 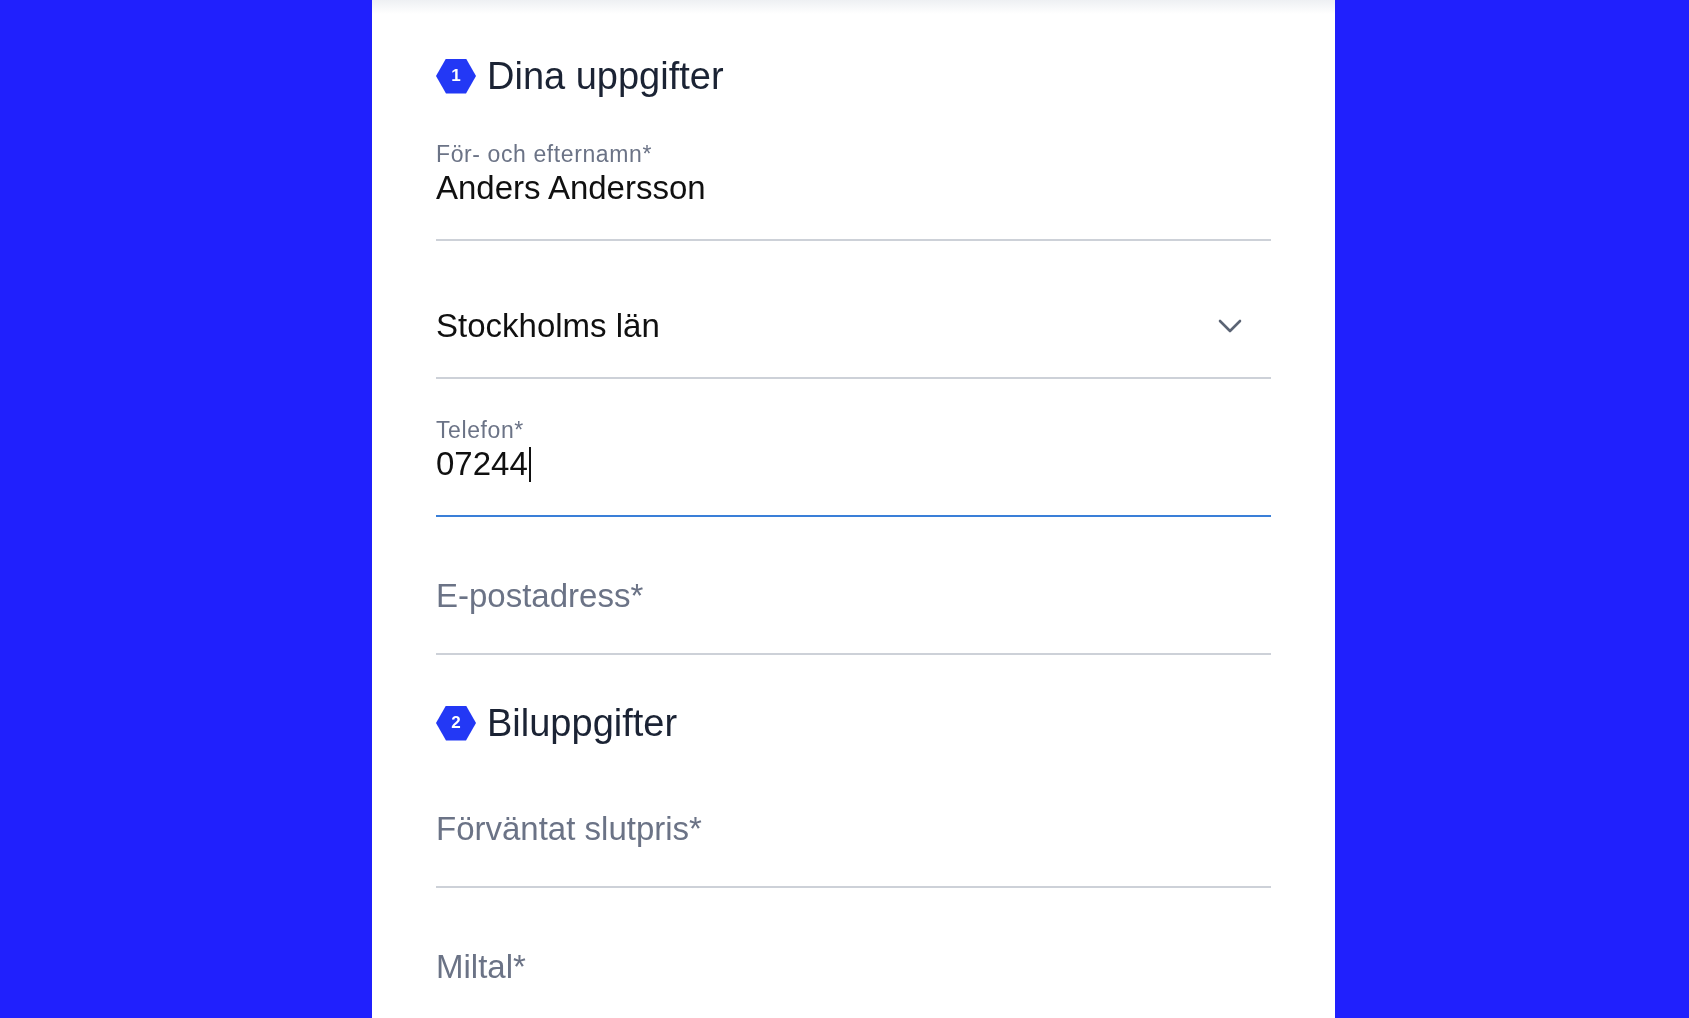 I want to click on field-label: Telefon*, so click(x=480, y=430).